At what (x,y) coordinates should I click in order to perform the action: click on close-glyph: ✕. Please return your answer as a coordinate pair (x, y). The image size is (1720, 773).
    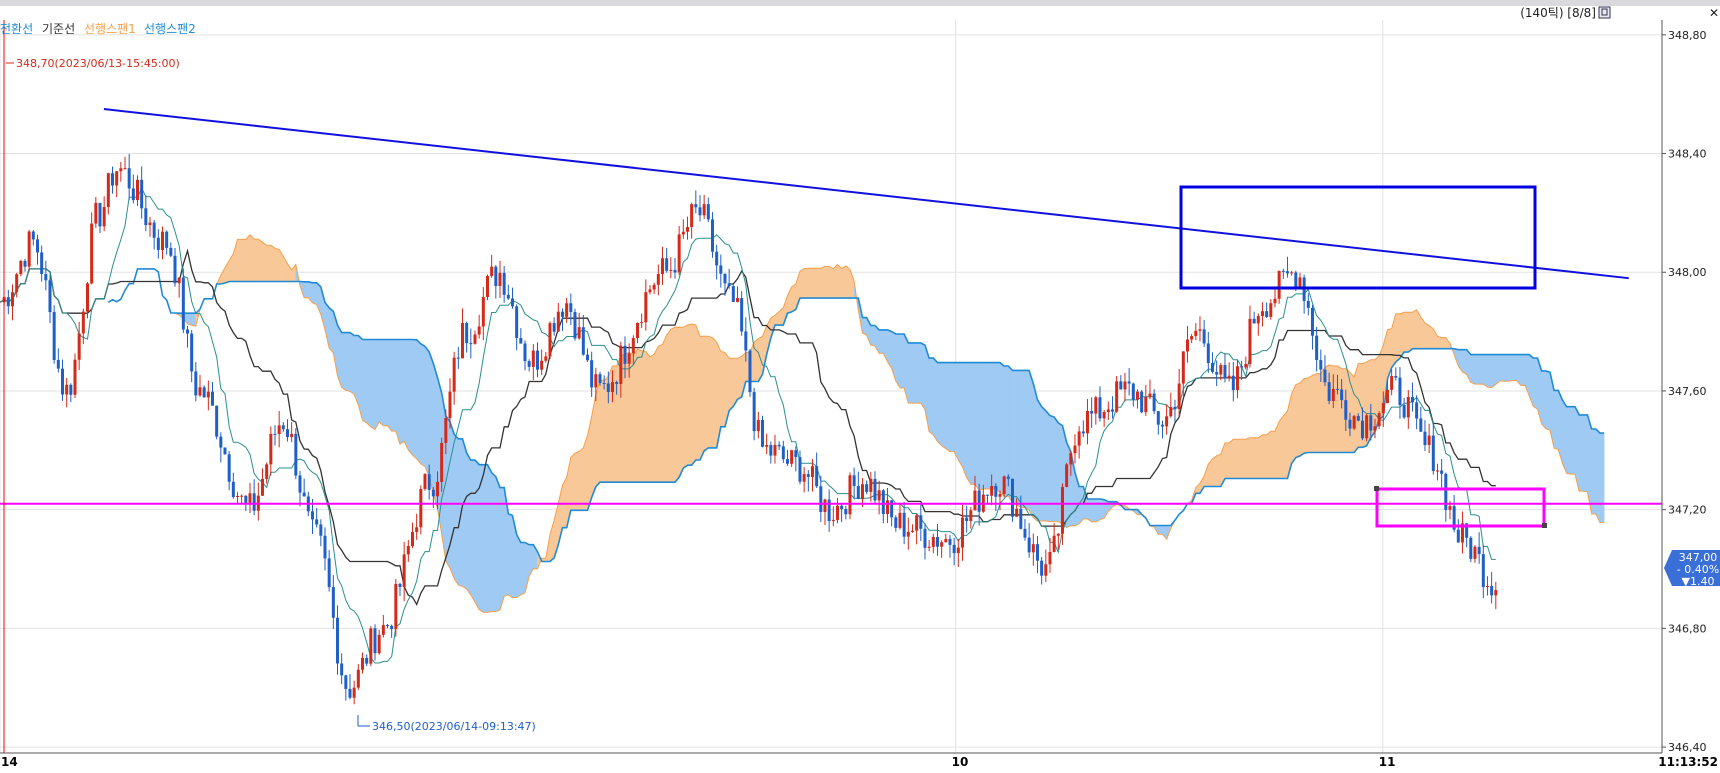
    Looking at the image, I should click on (1714, 13).